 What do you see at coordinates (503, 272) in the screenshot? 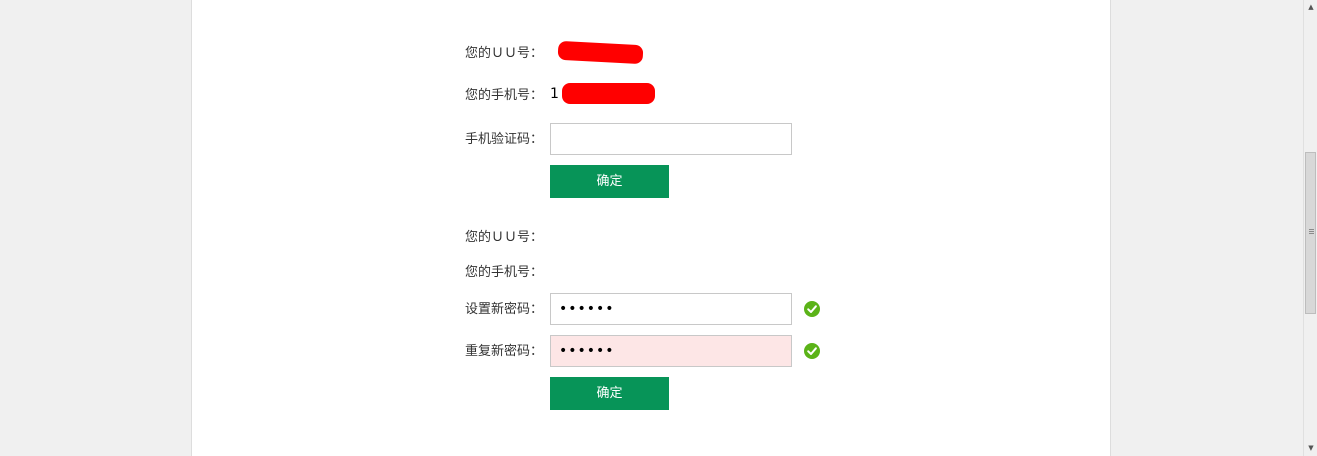
I see `phone-number-label-2: 您的手机号：` at bounding box center [503, 272].